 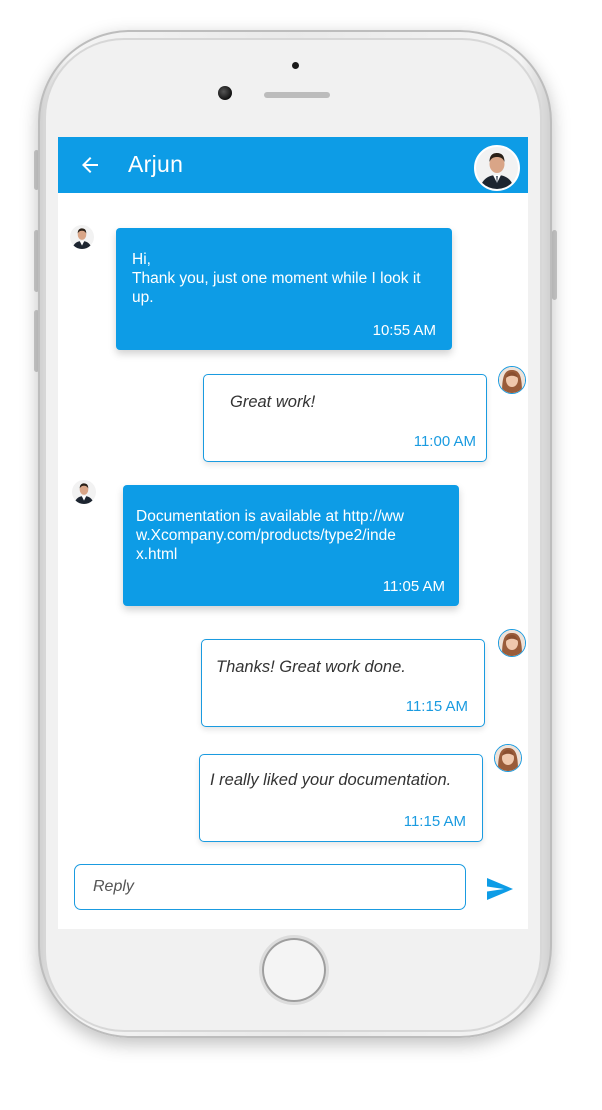 I want to click on app-header: Arjun, so click(x=293, y=165).